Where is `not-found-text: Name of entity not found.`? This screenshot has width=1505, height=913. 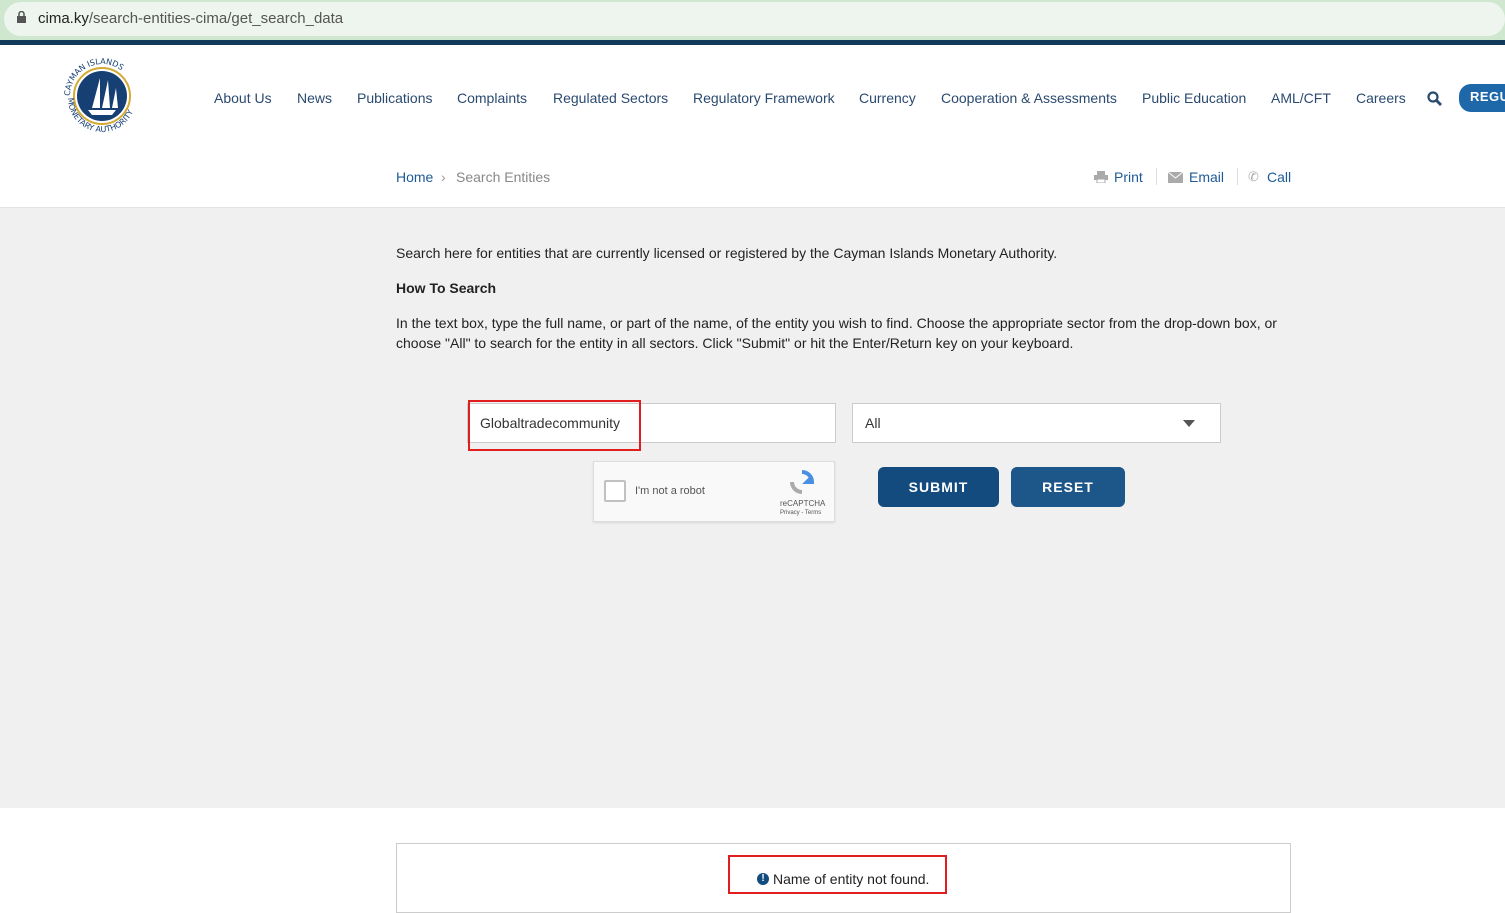
not-found-text: Name of entity not found. is located at coordinates (851, 879).